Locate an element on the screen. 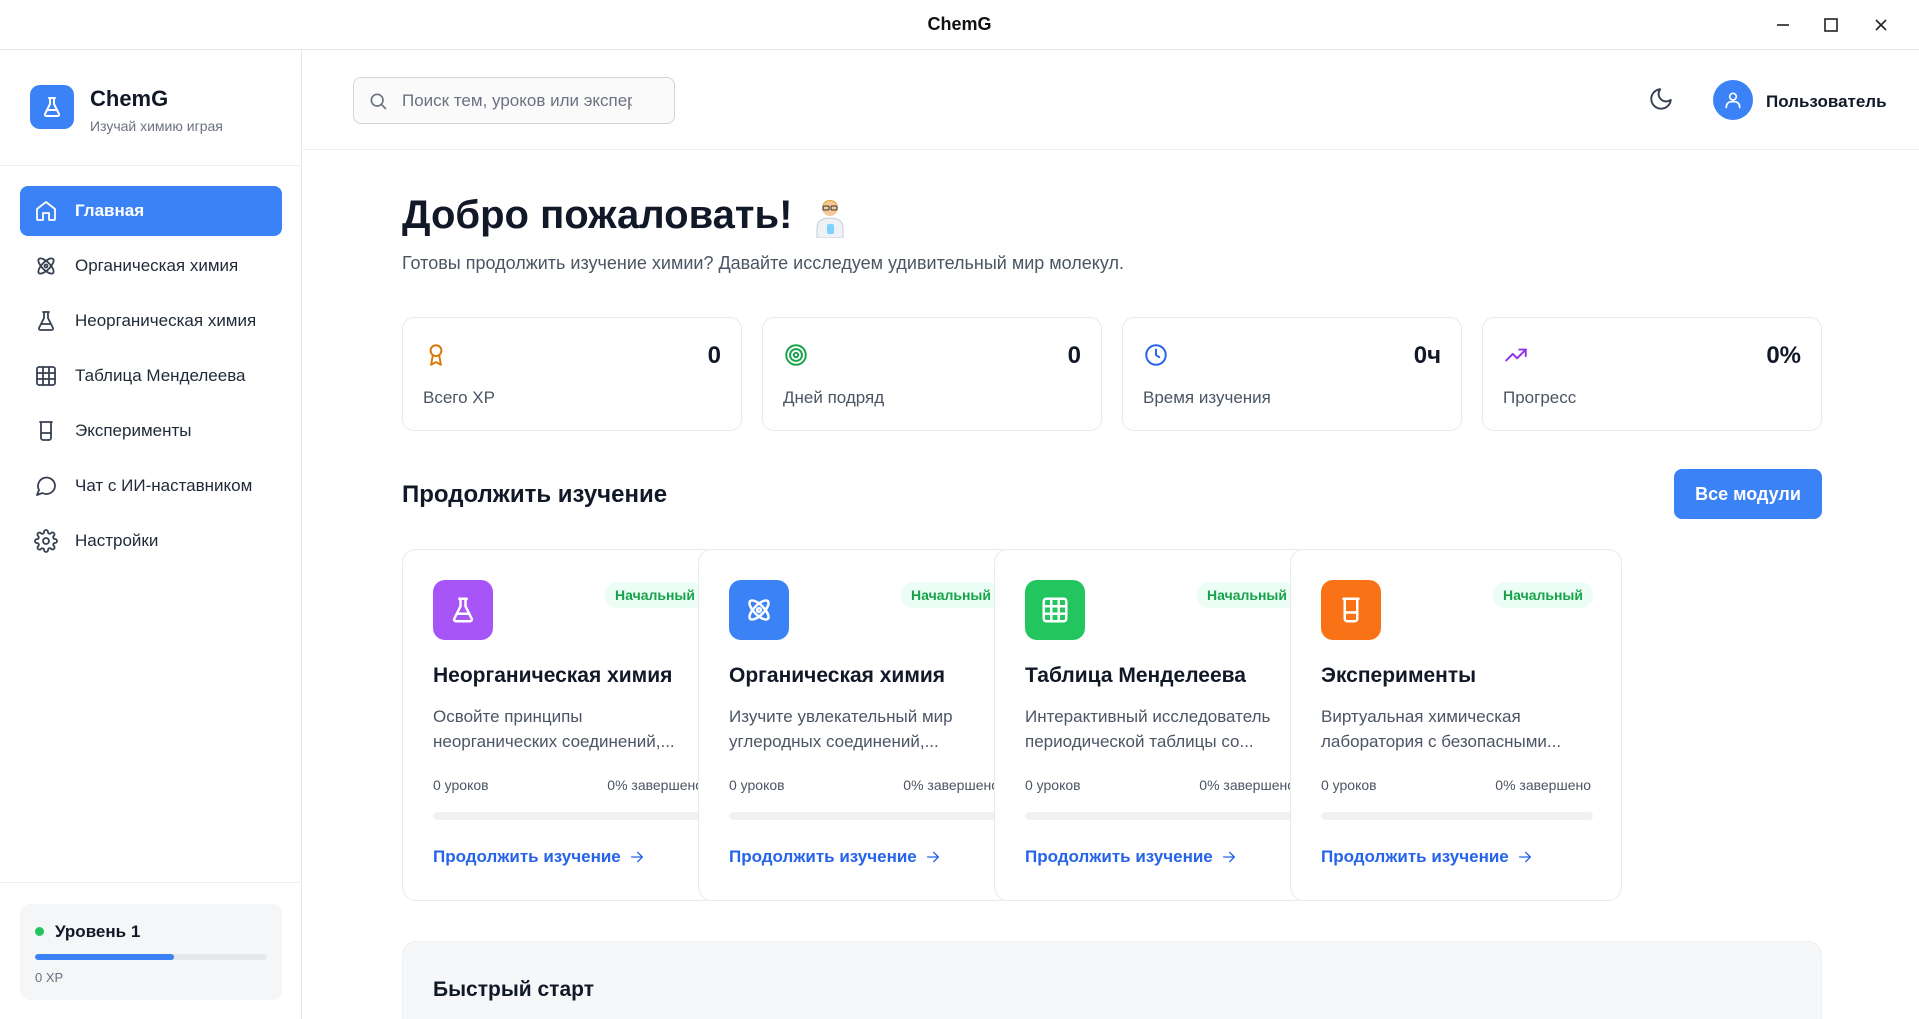 Image resolution: width=1919 pixels, height=1019 pixels. stat-value: 0ч is located at coordinates (1427, 355).